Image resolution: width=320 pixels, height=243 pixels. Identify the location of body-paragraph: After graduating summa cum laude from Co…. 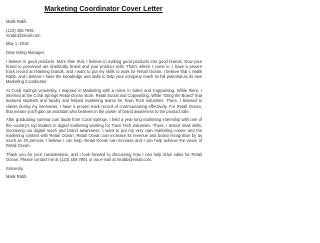
(104, 133).